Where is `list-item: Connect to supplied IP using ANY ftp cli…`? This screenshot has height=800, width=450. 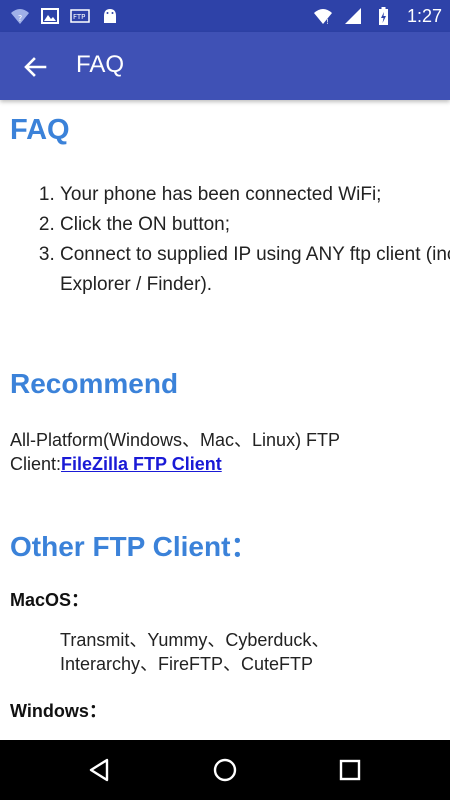
list-item: Connect to supplied IP using ANY ftp cli… is located at coordinates (255, 270).